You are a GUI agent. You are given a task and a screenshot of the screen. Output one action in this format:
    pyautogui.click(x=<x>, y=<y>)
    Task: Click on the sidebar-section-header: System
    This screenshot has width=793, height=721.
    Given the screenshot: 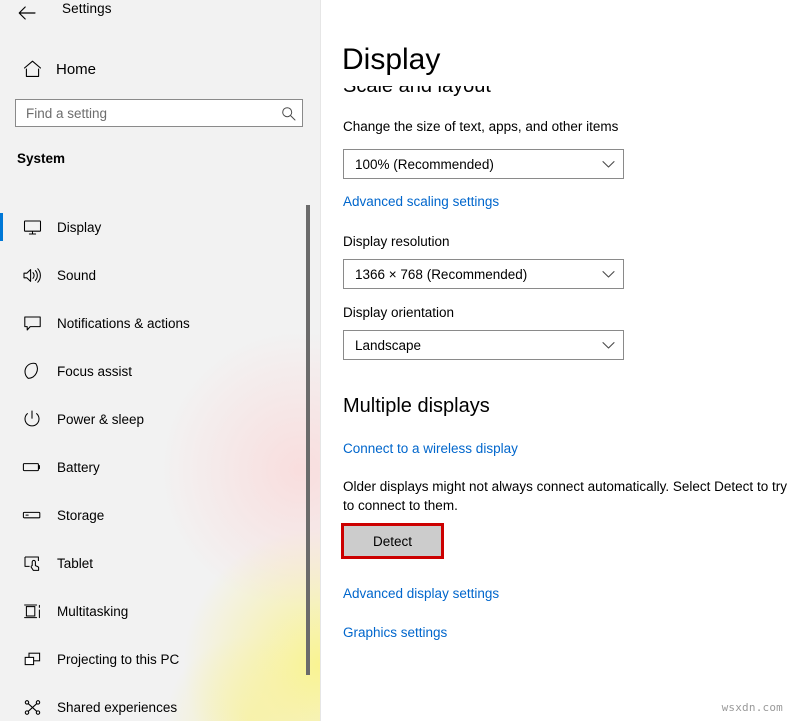 What is the action you would take?
    pyautogui.click(x=41, y=158)
    